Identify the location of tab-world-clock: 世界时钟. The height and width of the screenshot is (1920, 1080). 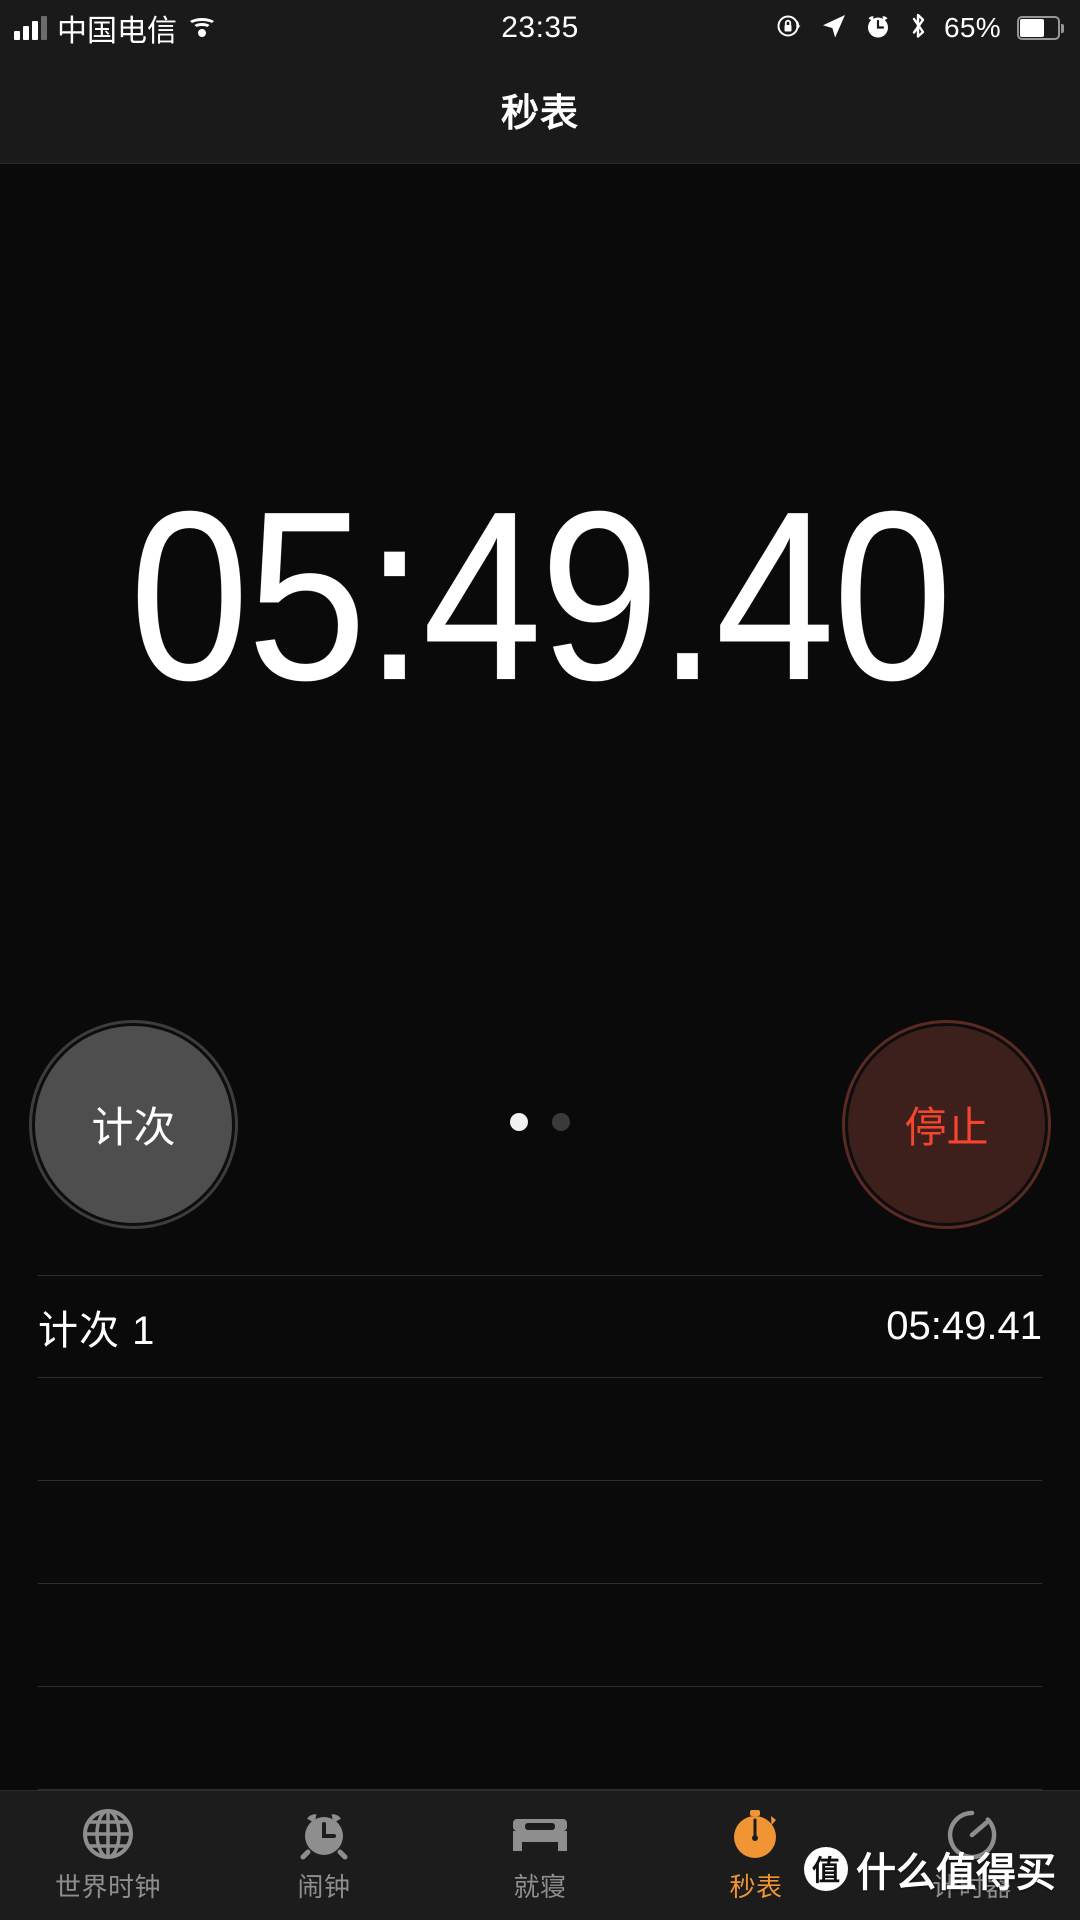
(108, 1855).